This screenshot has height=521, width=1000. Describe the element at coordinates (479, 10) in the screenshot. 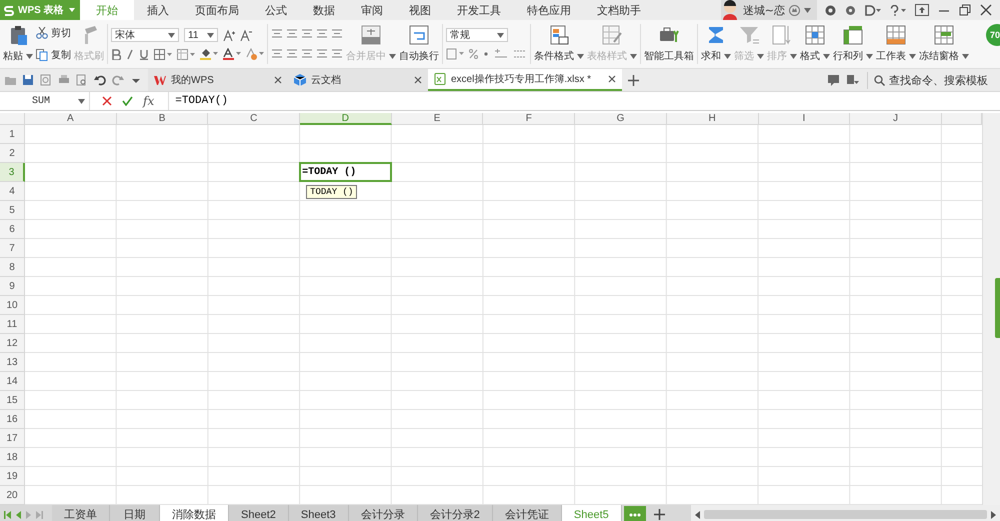

I see `menu-tab: 开发工具` at that location.